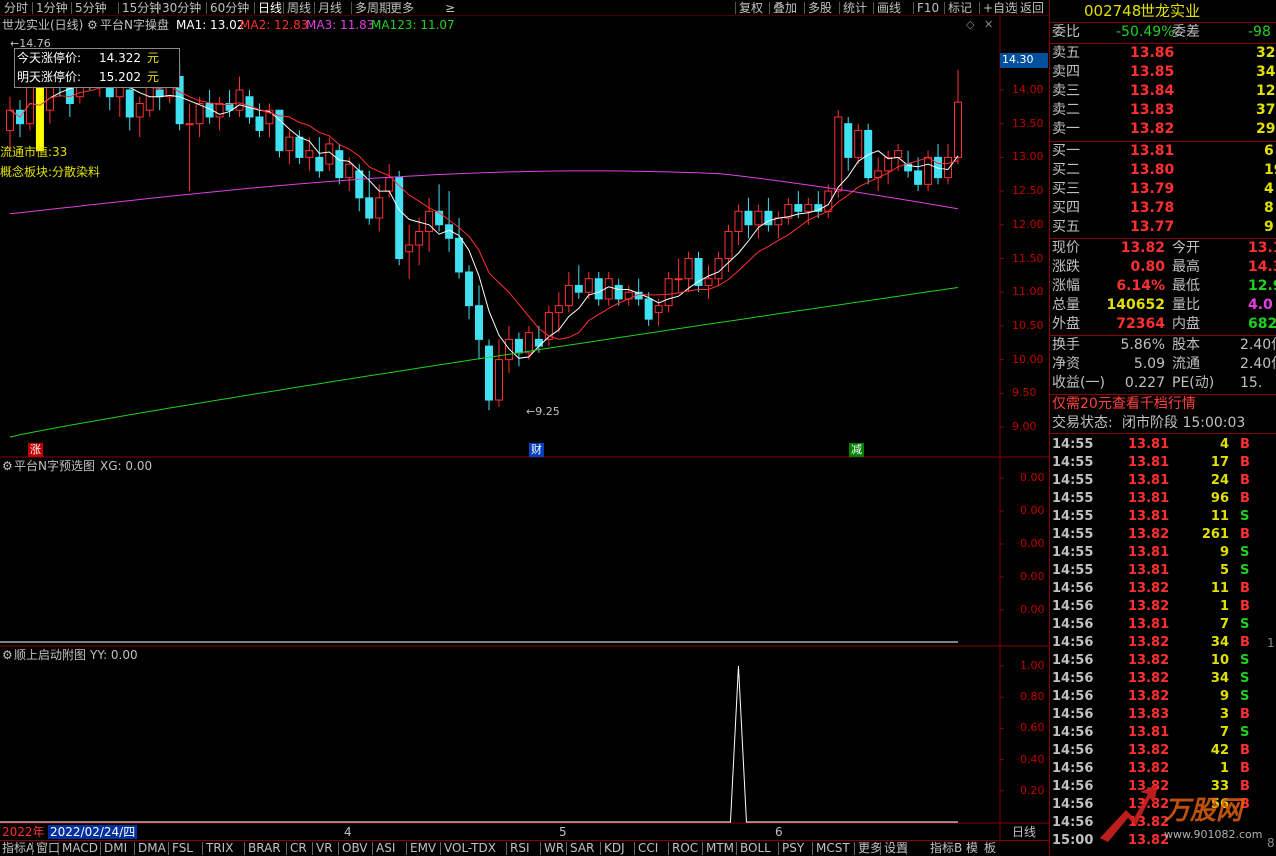 The image size is (1276, 856). What do you see at coordinates (946, 848) in the screenshot?
I see `indicator-tab: 指标B` at bounding box center [946, 848].